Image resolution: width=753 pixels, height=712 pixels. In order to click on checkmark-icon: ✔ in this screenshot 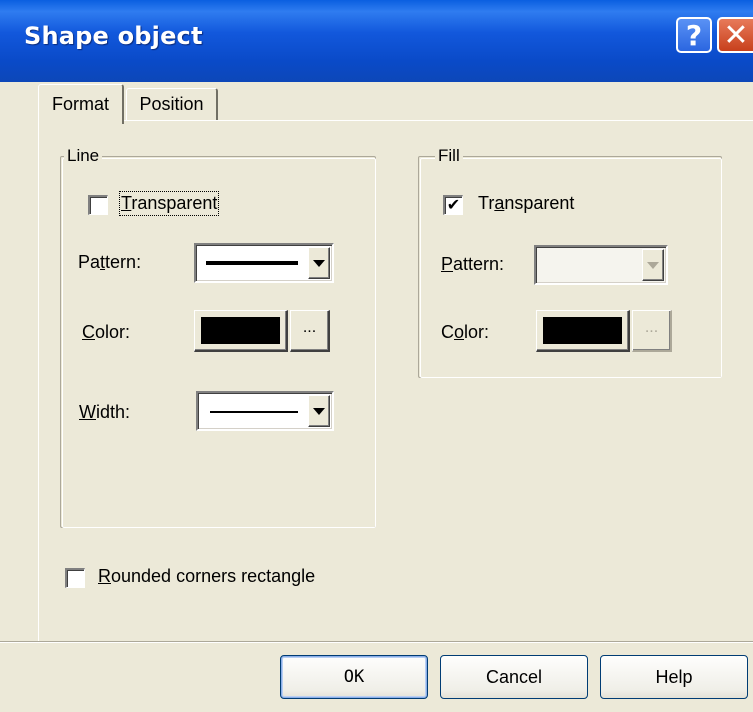, I will do `click(453, 205)`.